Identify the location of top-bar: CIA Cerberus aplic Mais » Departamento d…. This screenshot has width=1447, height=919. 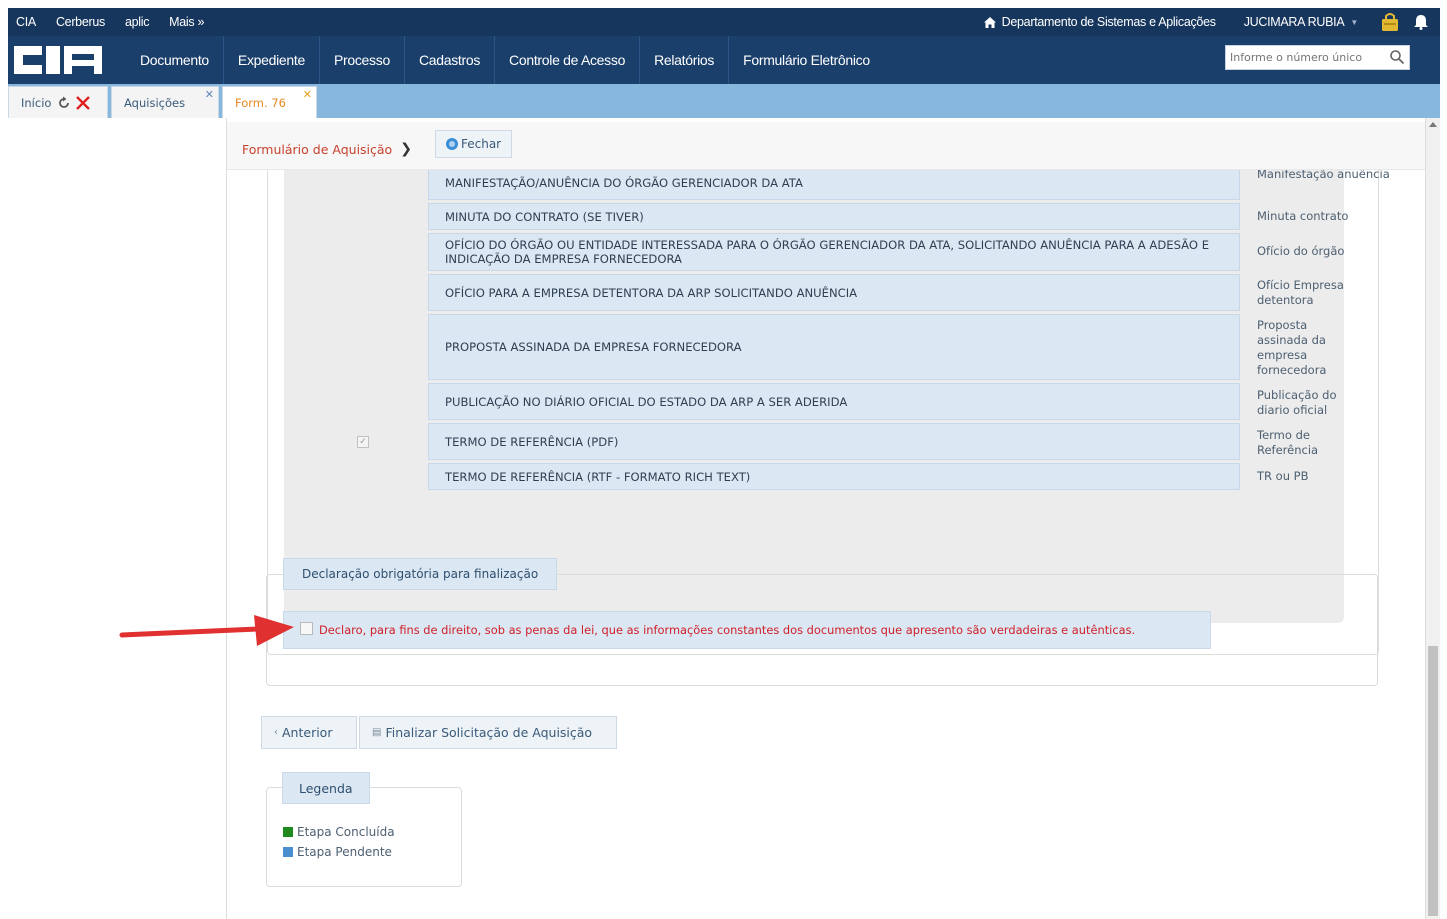
(724, 22).